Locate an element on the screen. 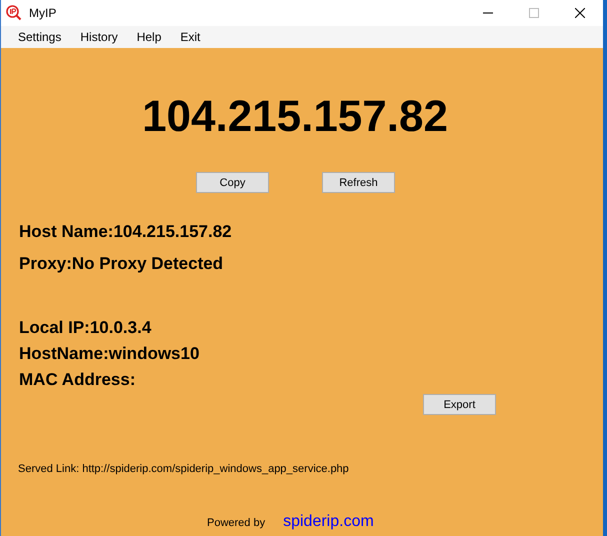 The width and height of the screenshot is (607, 536). menu-item: History is located at coordinates (99, 37).